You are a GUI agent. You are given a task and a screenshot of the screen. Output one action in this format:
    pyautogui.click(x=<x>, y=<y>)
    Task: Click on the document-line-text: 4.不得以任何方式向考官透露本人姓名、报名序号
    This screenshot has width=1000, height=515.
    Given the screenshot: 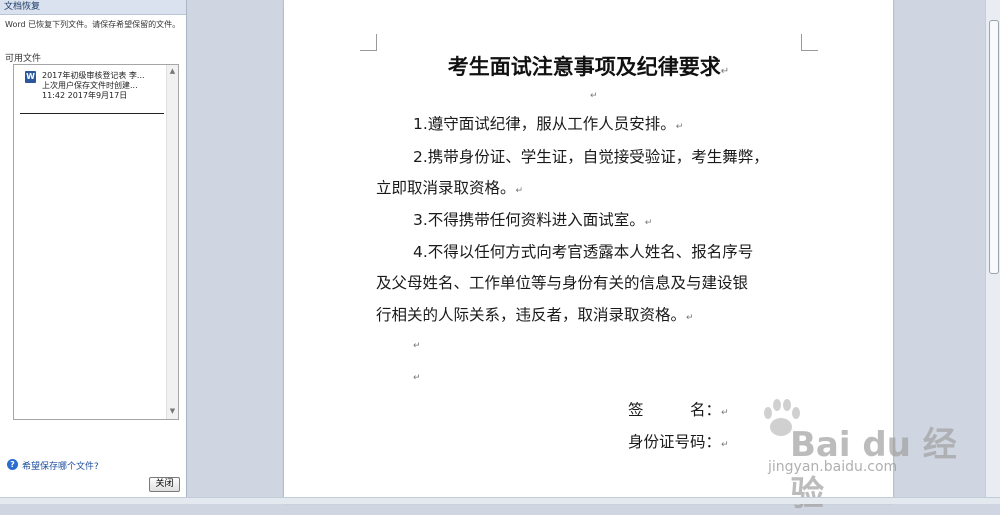 What is the action you would take?
    pyautogui.click(x=583, y=252)
    